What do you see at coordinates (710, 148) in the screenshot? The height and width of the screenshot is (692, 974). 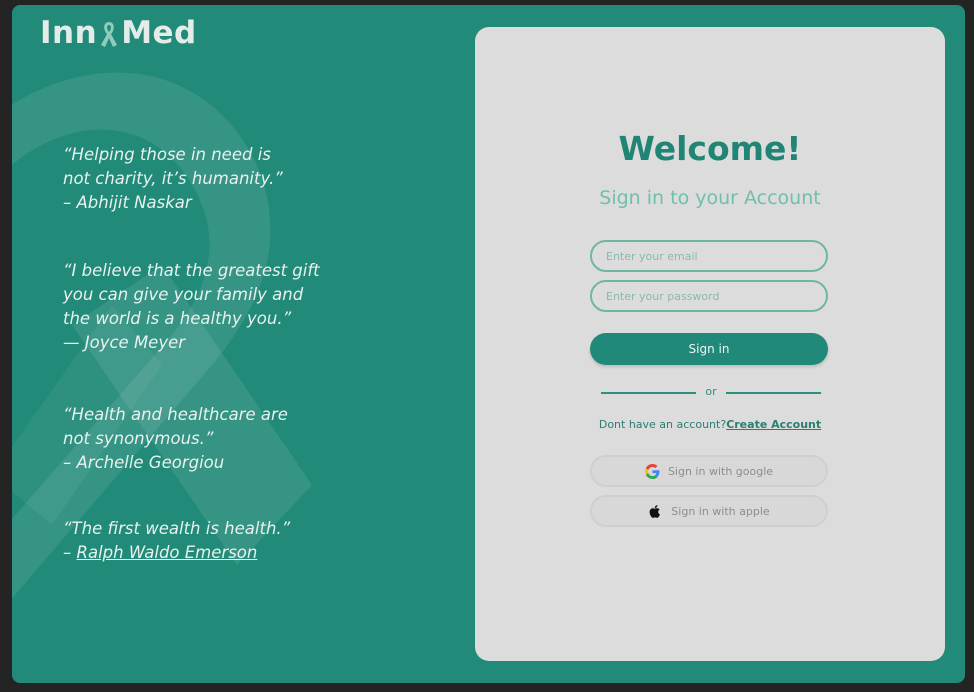 I see `welcome-title: Welcome!` at bounding box center [710, 148].